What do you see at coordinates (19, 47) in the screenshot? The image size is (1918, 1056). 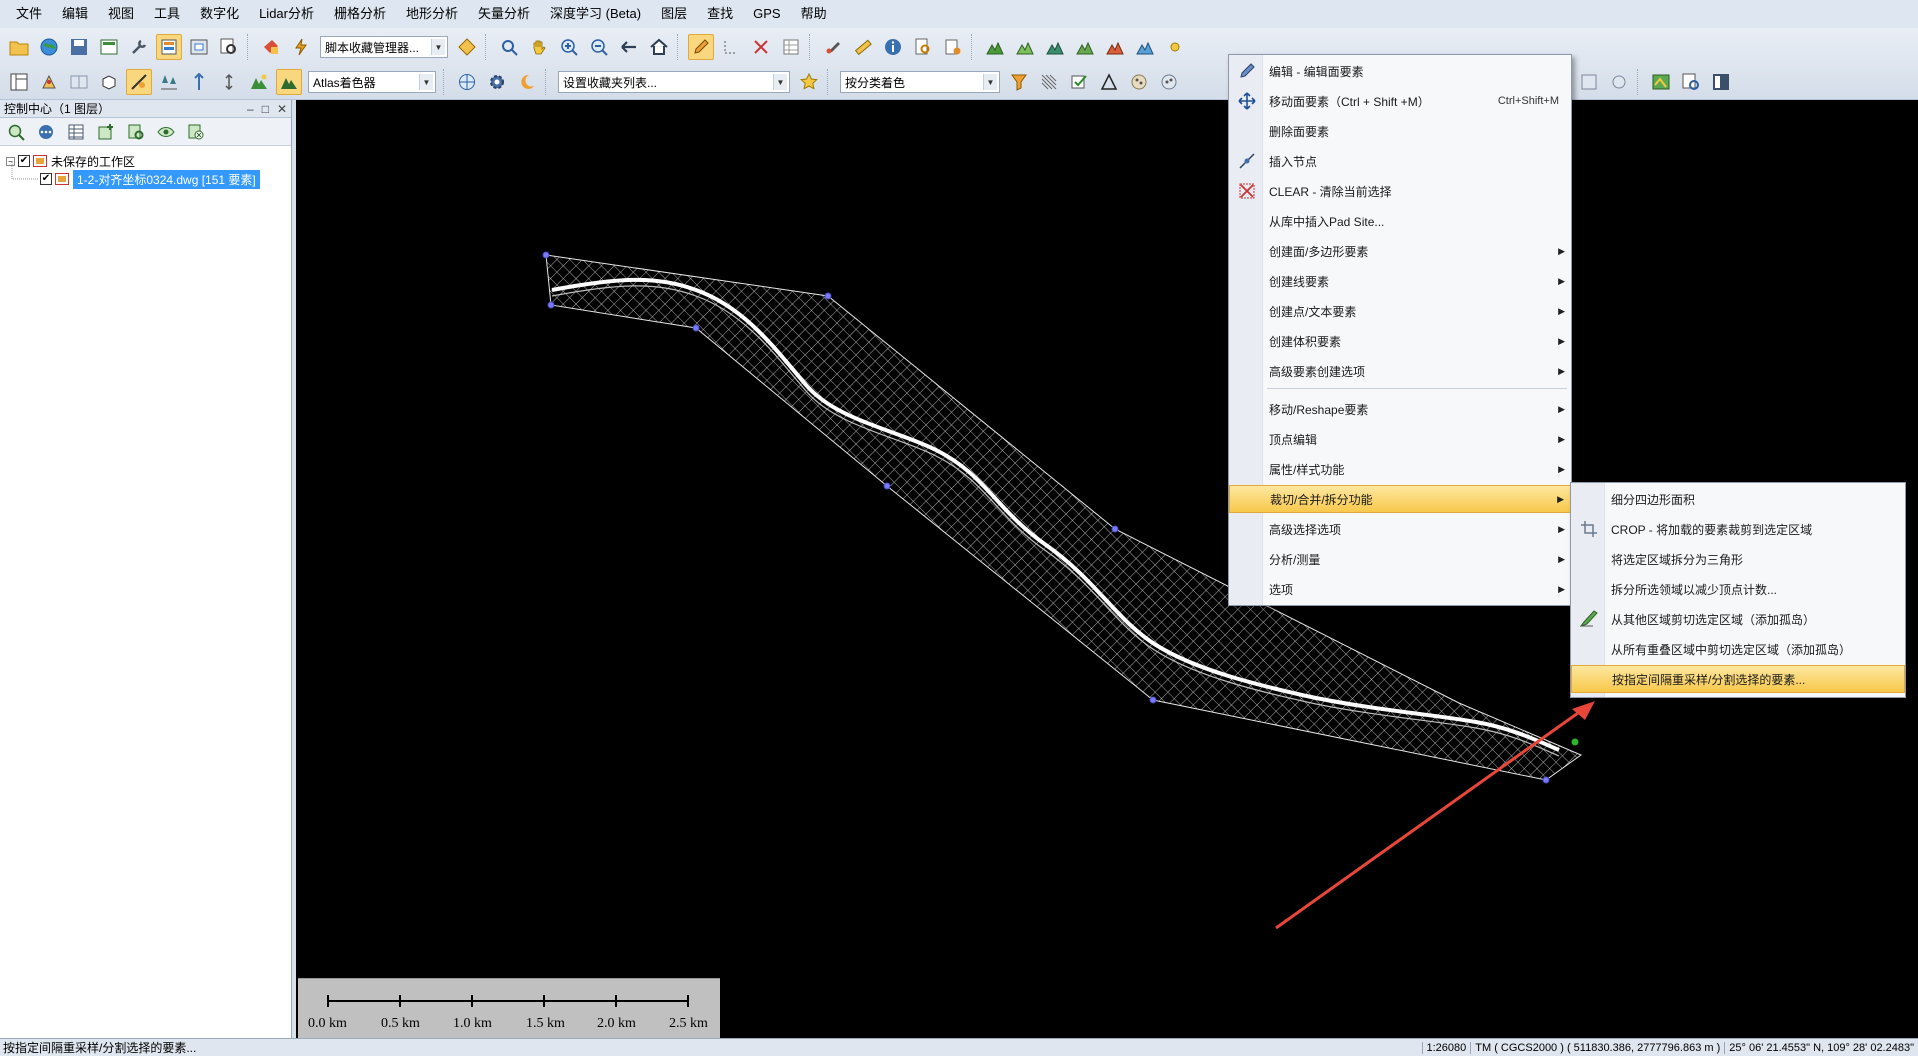 I see `open-folder-icon` at bounding box center [19, 47].